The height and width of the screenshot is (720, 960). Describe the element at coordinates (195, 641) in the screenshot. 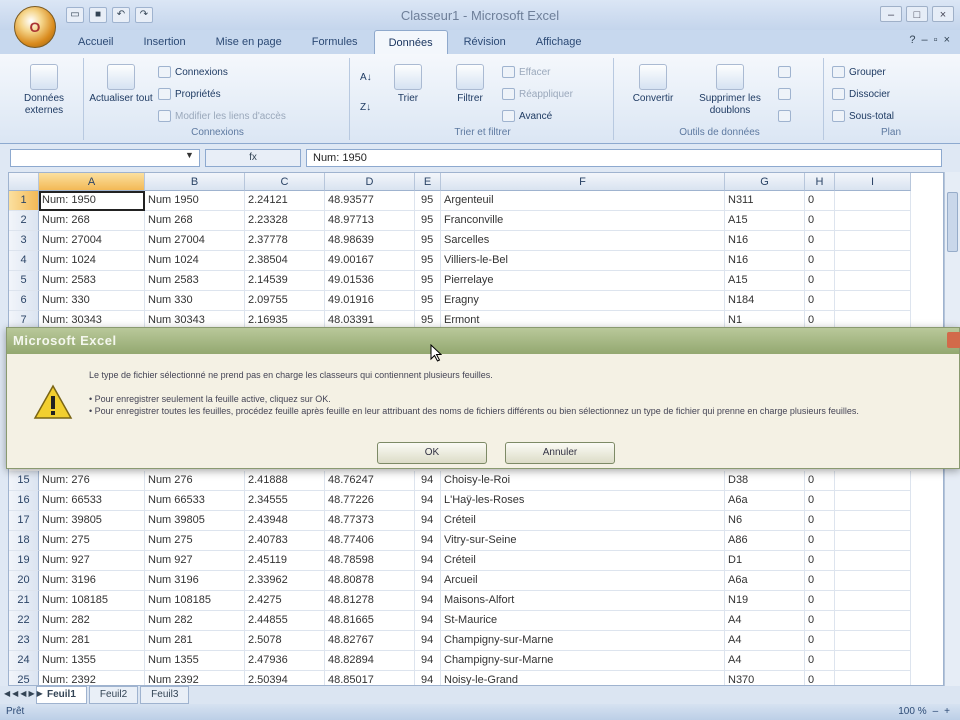

I see `cell: Num 281` at that location.